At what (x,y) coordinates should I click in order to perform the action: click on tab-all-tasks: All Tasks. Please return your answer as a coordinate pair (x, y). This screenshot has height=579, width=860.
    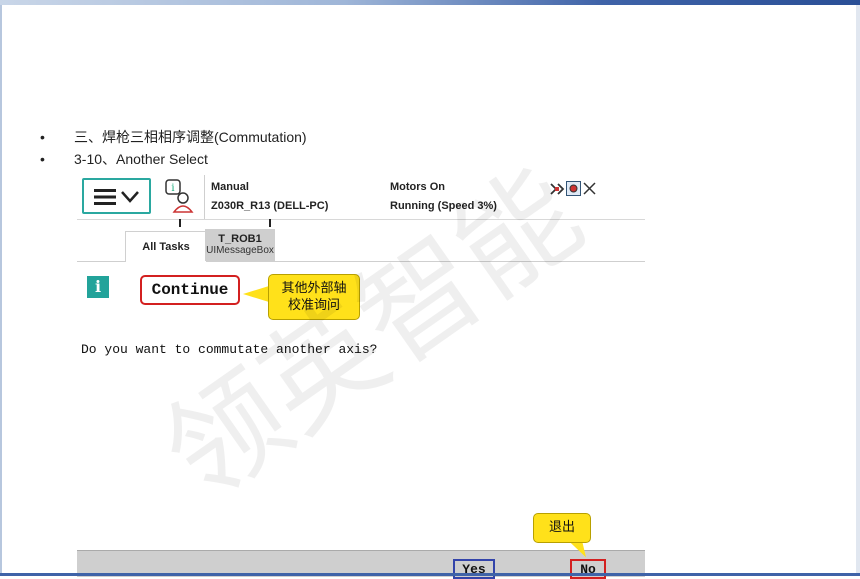
    Looking at the image, I should click on (166, 246).